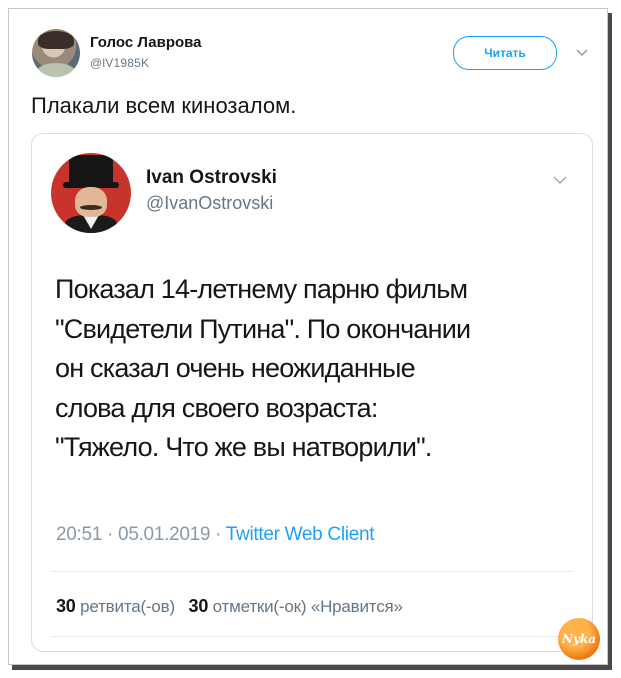  I want to click on follow-button: Читать, so click(505, 53).